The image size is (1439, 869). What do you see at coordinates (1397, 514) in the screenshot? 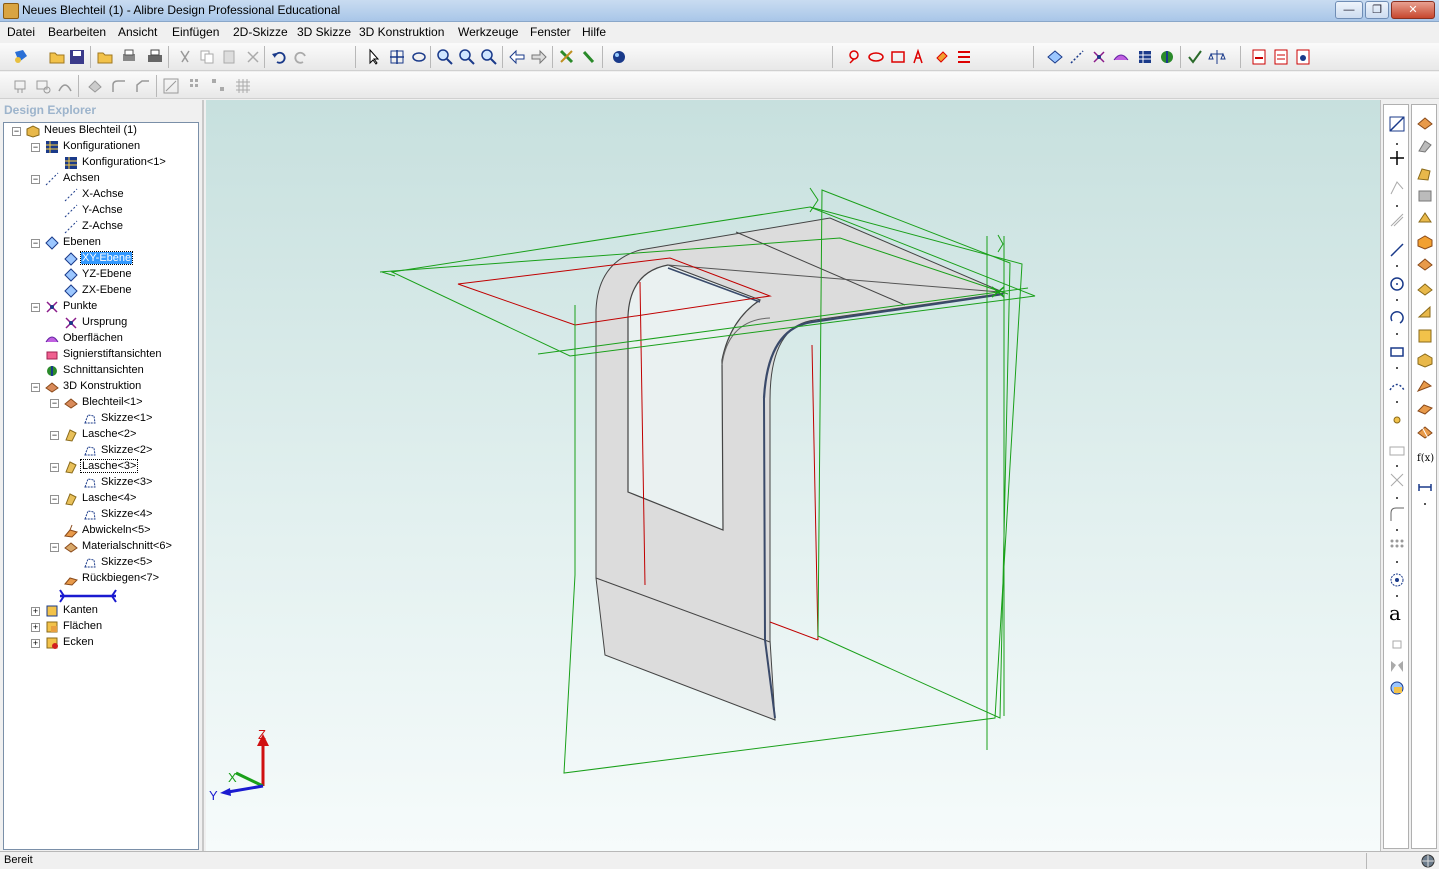
I see `fillet-sketch-icon` at bounding box center [1397, 514].